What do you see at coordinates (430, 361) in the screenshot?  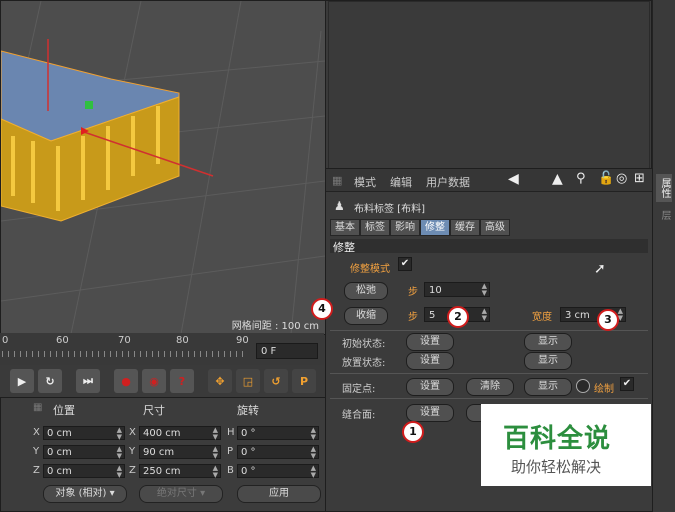 I see `relax-state-set-button: 设置` at bounding box center [430, 361].